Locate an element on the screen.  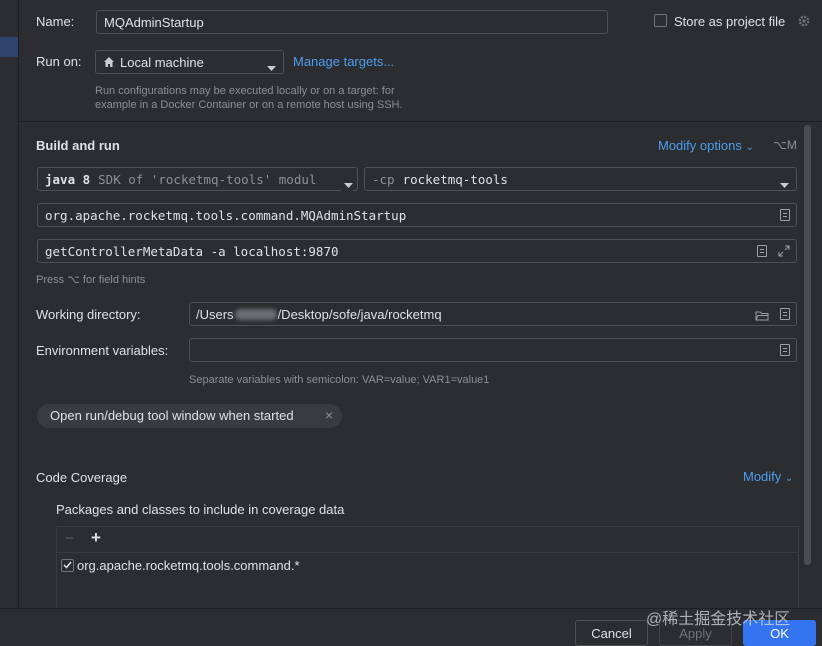
working-directory-label: Working directory: is located at coordinates (88, 314).